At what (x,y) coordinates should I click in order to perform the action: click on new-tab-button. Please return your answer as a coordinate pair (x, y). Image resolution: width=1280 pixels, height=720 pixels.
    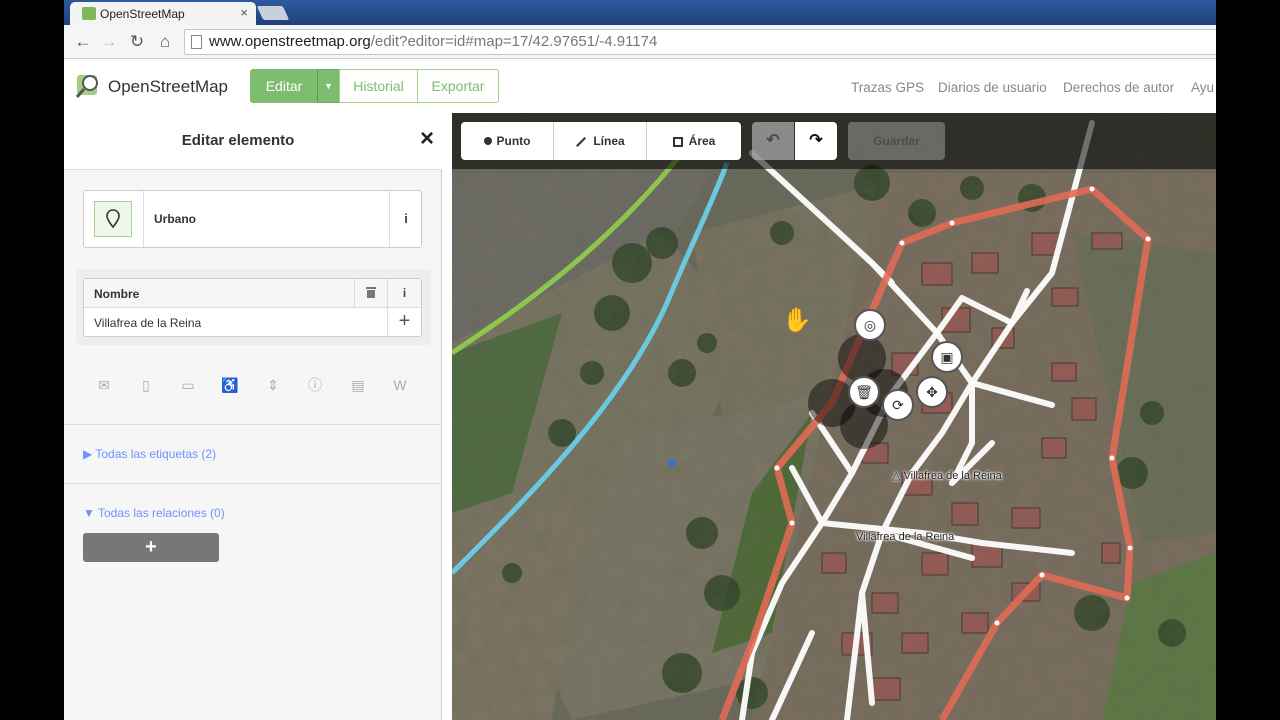
    Looking at the image, I should click on (273, 13).